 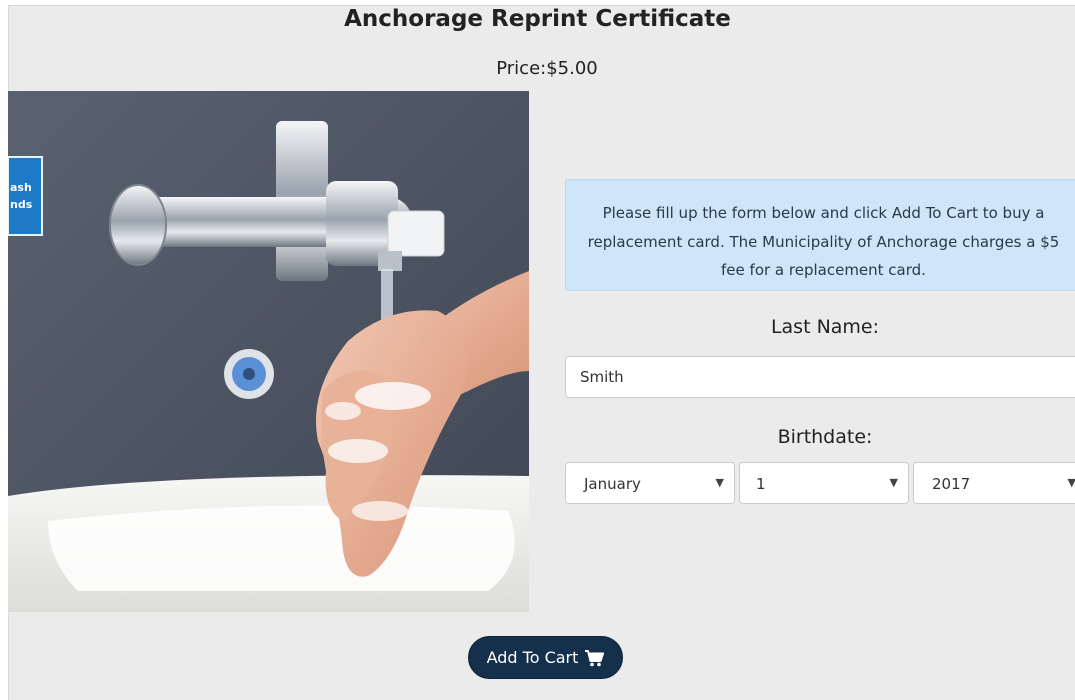 I want to click on sign-text-2: nds, so click(x=21, y=204).